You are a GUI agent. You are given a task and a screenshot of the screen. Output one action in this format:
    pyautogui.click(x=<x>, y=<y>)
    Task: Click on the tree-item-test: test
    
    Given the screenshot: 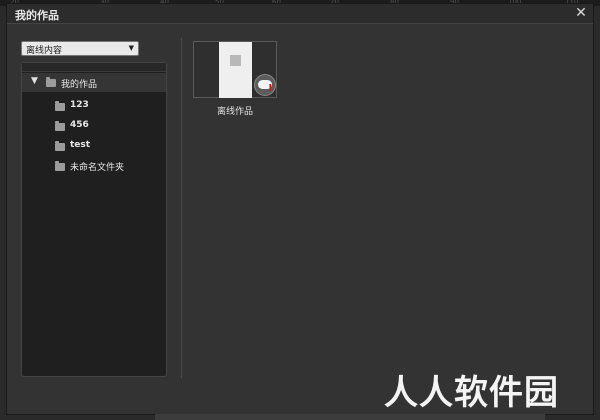 What is the action you would take?
    pyautogui.click(x=94, y=145)
    